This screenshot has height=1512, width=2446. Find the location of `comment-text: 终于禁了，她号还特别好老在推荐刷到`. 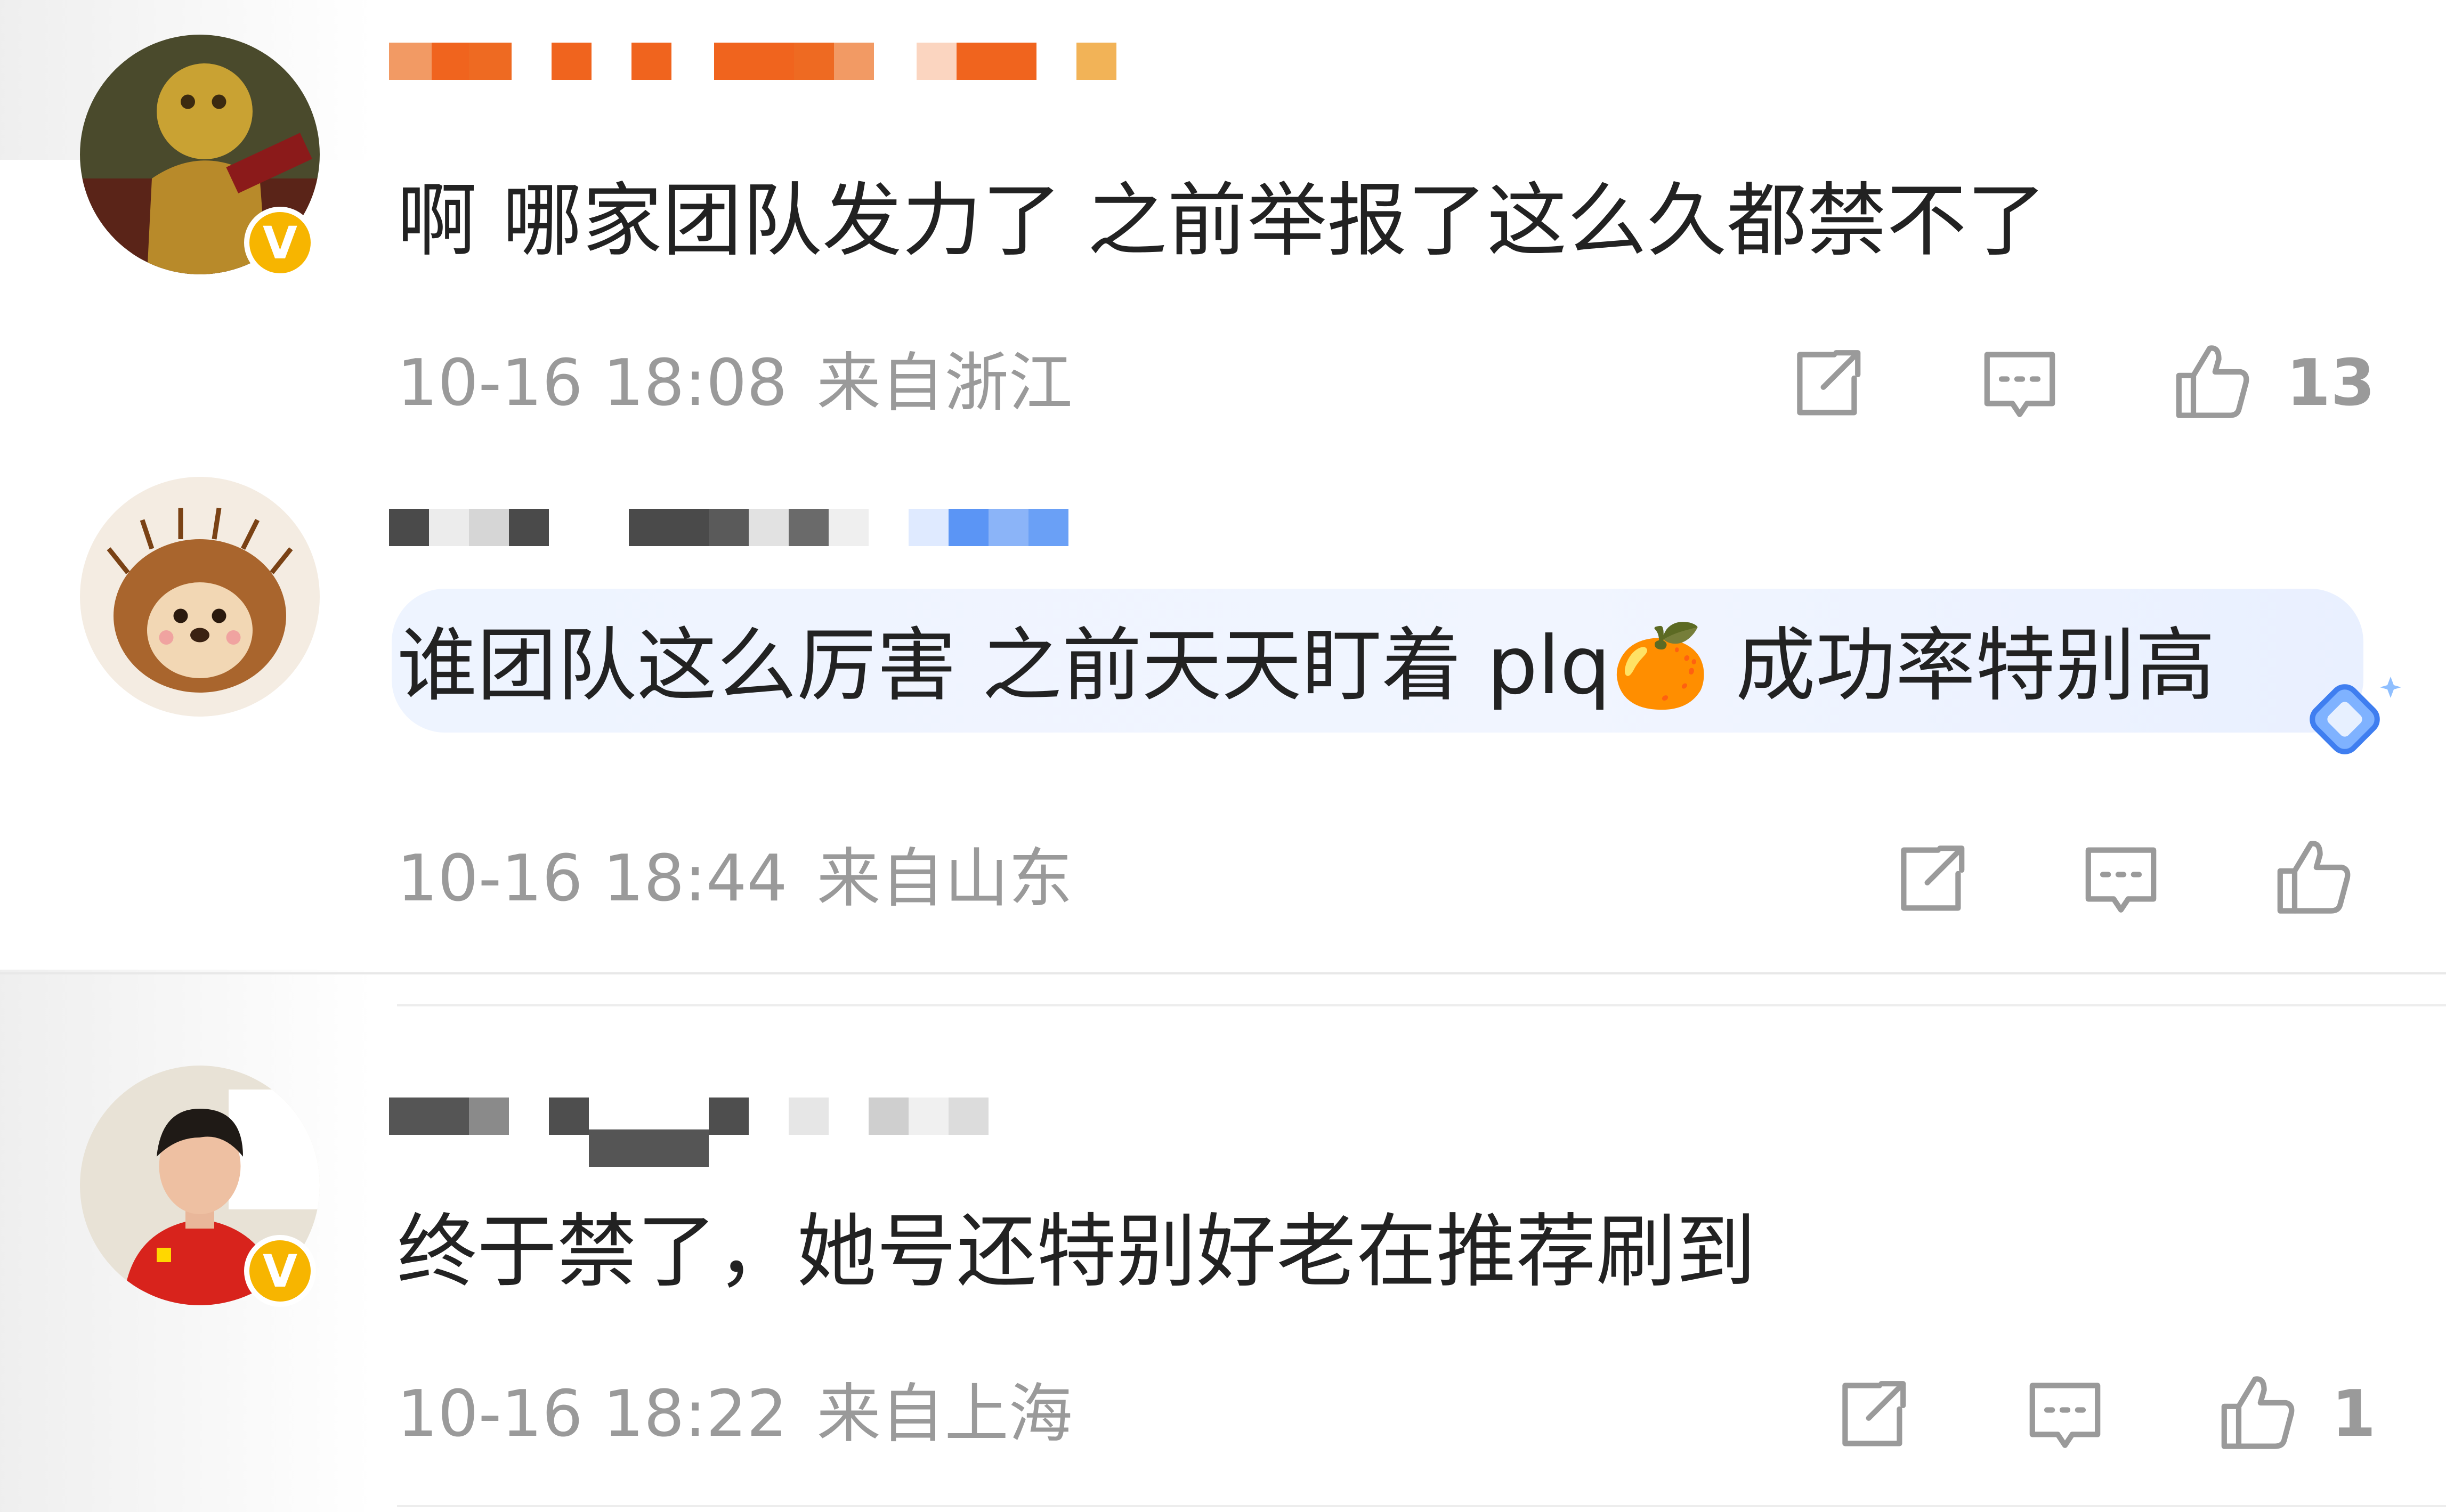

comment-text: 终于禁了，她号还特别好老在推荐刷到 is located at coordinates (1076, 1252).